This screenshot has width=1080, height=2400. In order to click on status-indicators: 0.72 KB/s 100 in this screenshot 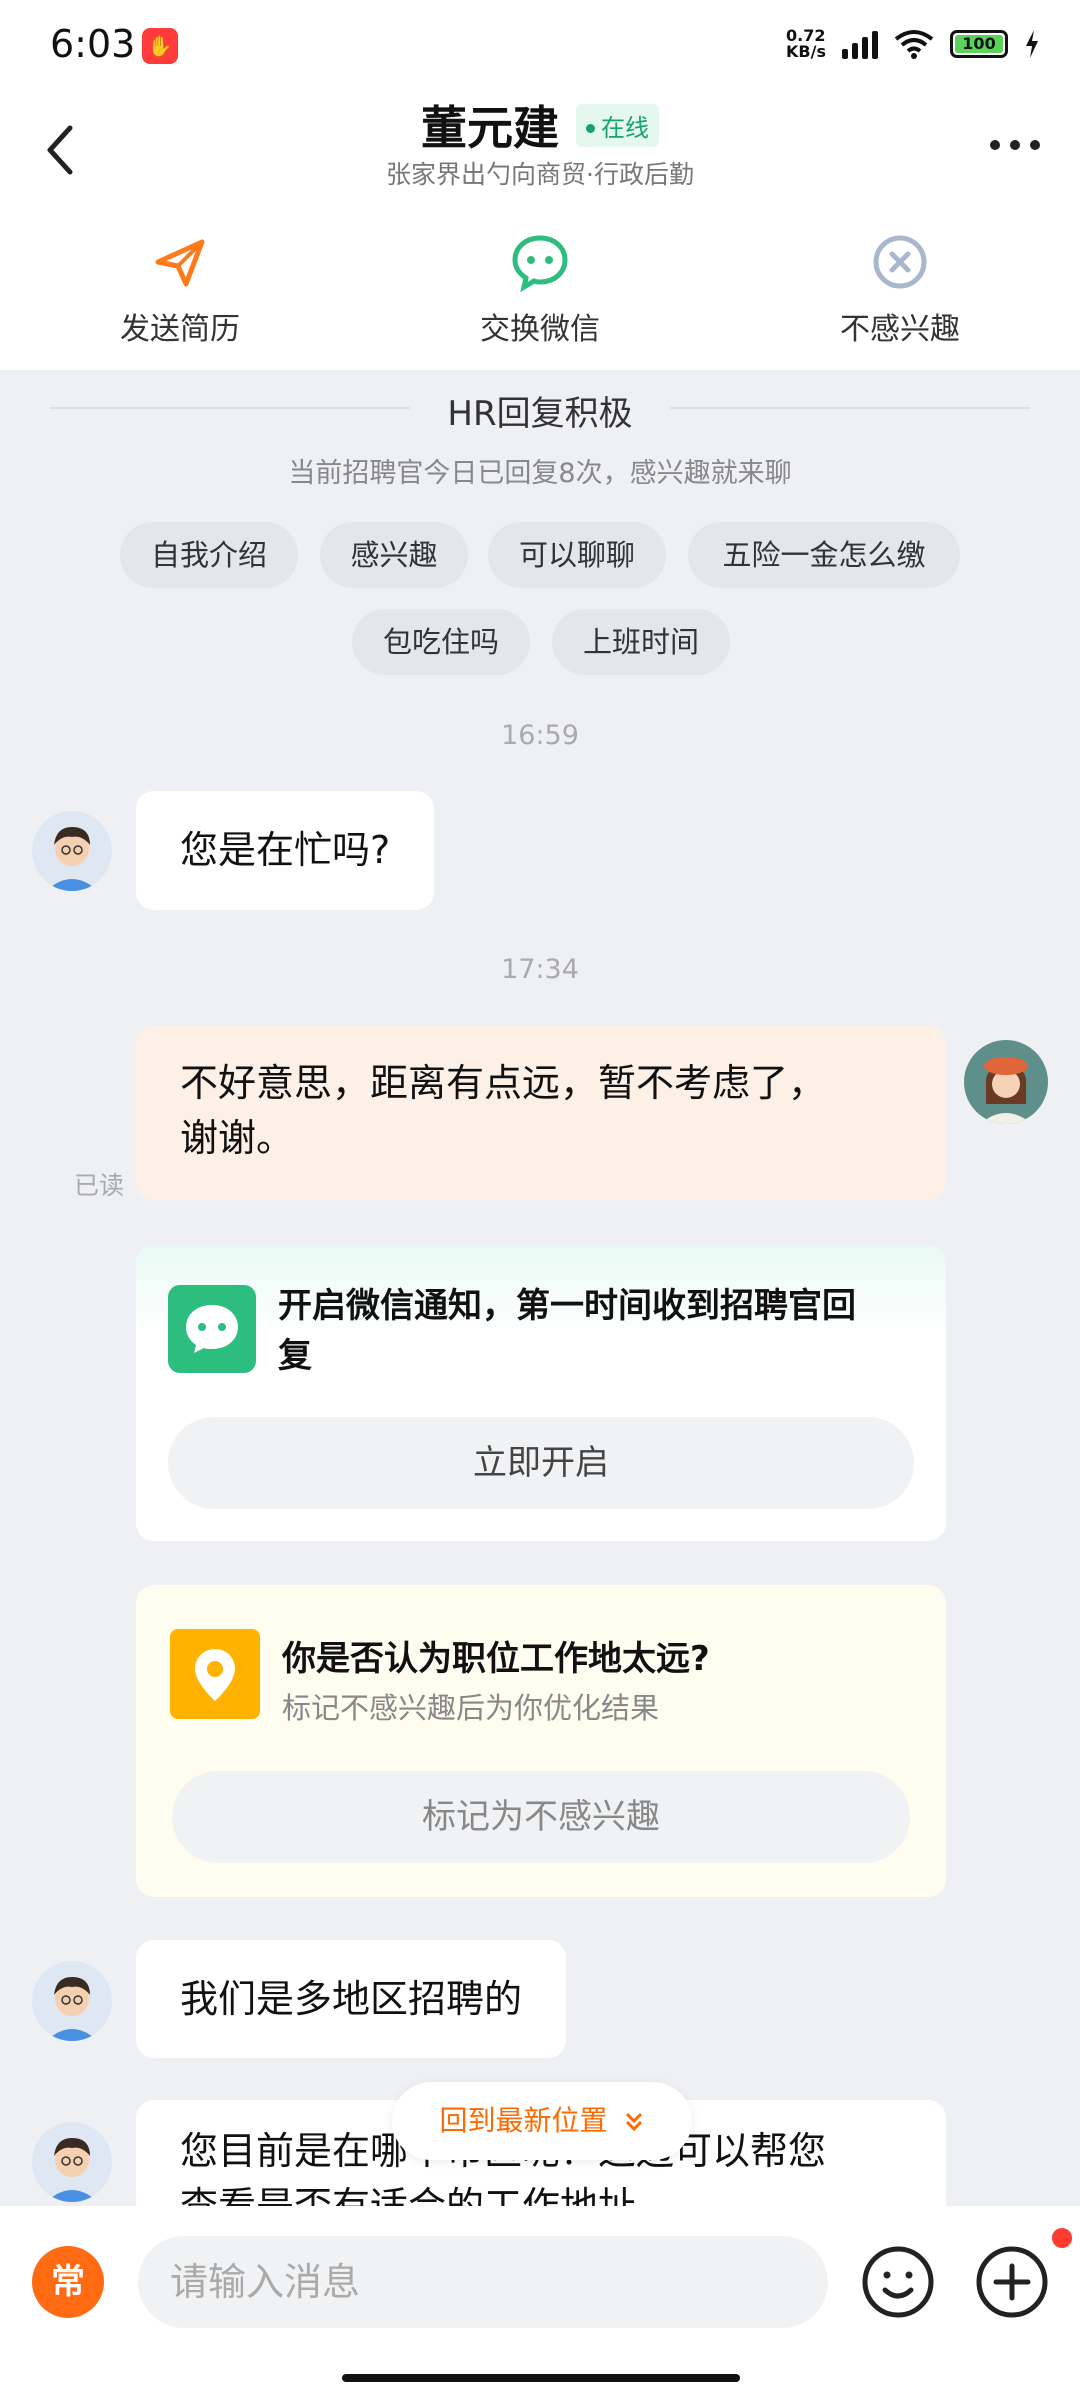, I will do `click(913, 44)`.